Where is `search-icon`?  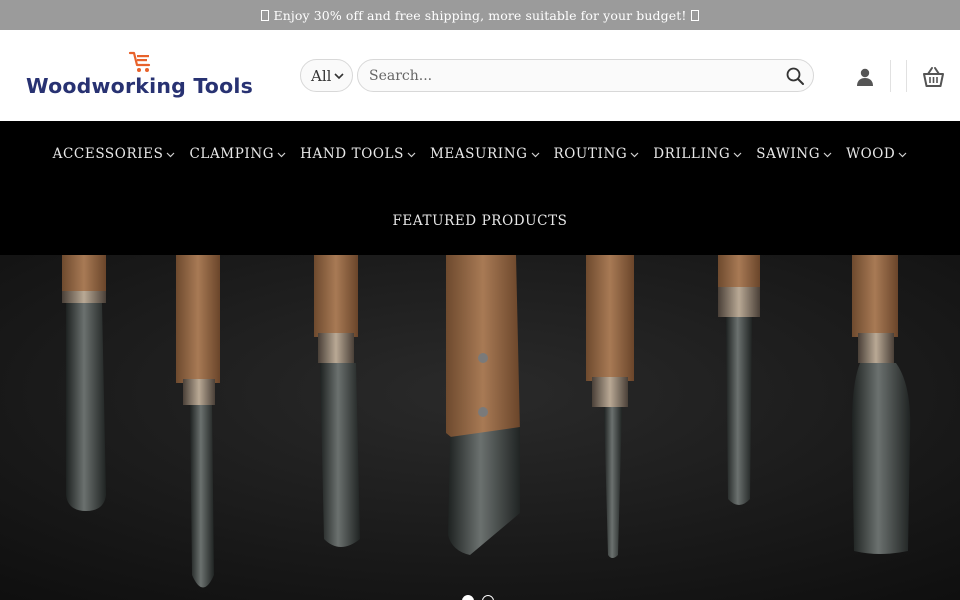
search-icon is located at coordinates (795, 76).